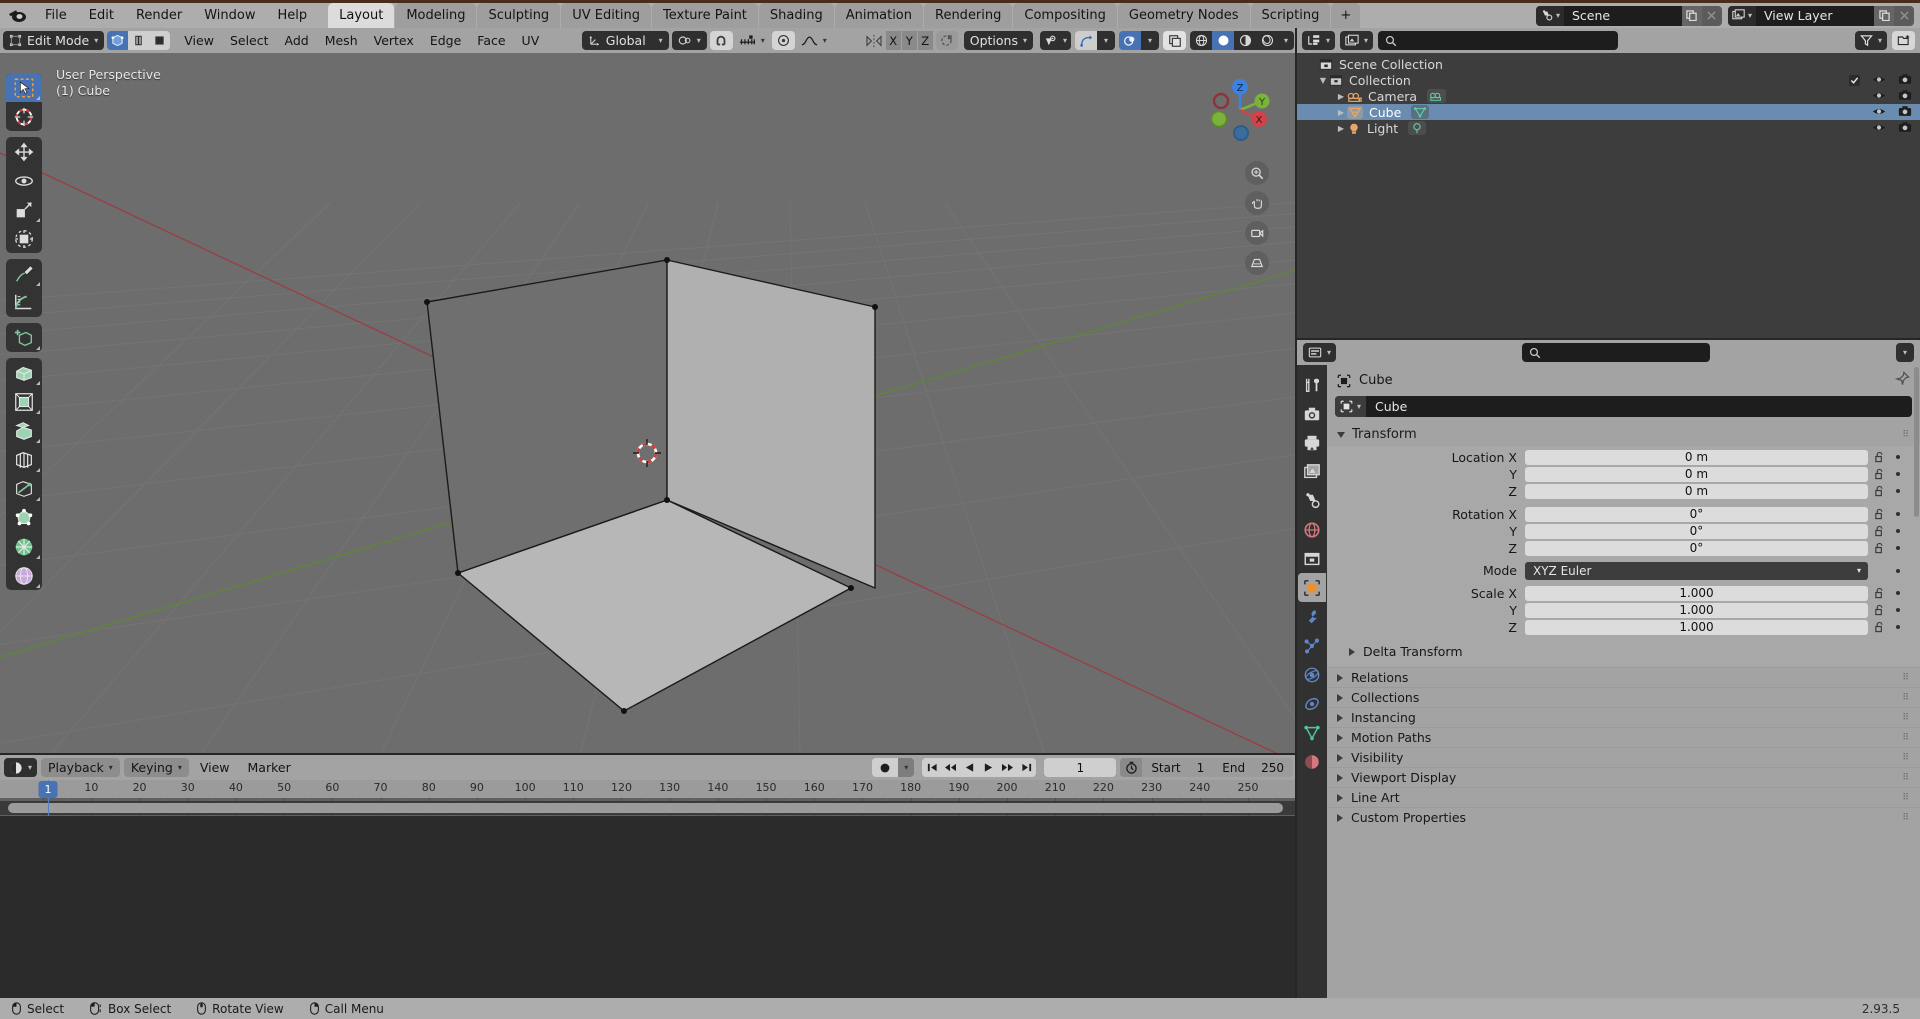 The width and height of the screenshot is (1920, 1019). Describe the element at coordinates (17, 15) in the screenshot. I see `blender-logo-icon` at that location.